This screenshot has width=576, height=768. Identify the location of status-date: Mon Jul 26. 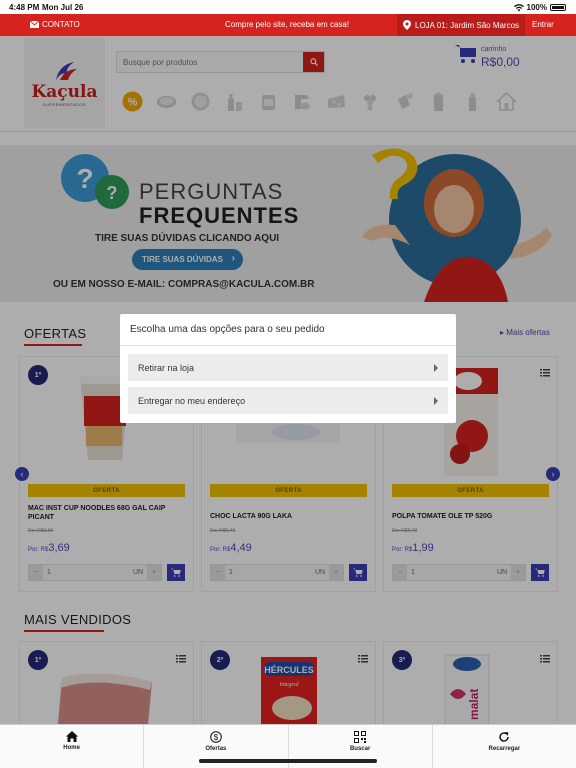
(63, 7).